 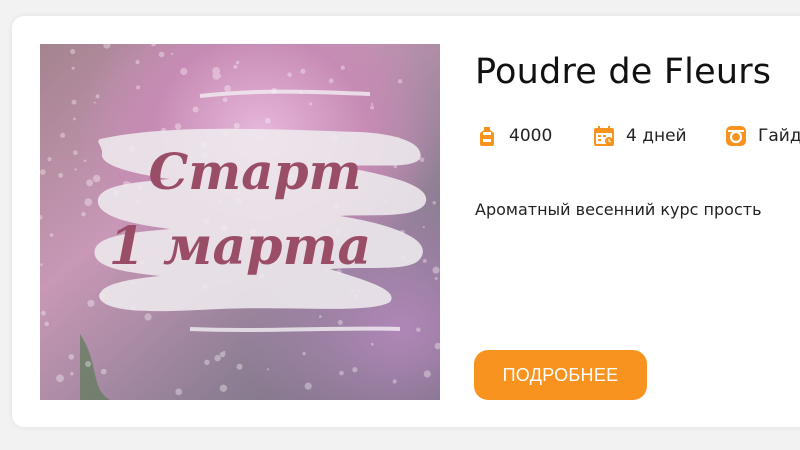 What do you see at coordinates (623, 72) in the screenshot?
I see `course-title: Poudre de Fleurs` at bounding box center [623, 72].